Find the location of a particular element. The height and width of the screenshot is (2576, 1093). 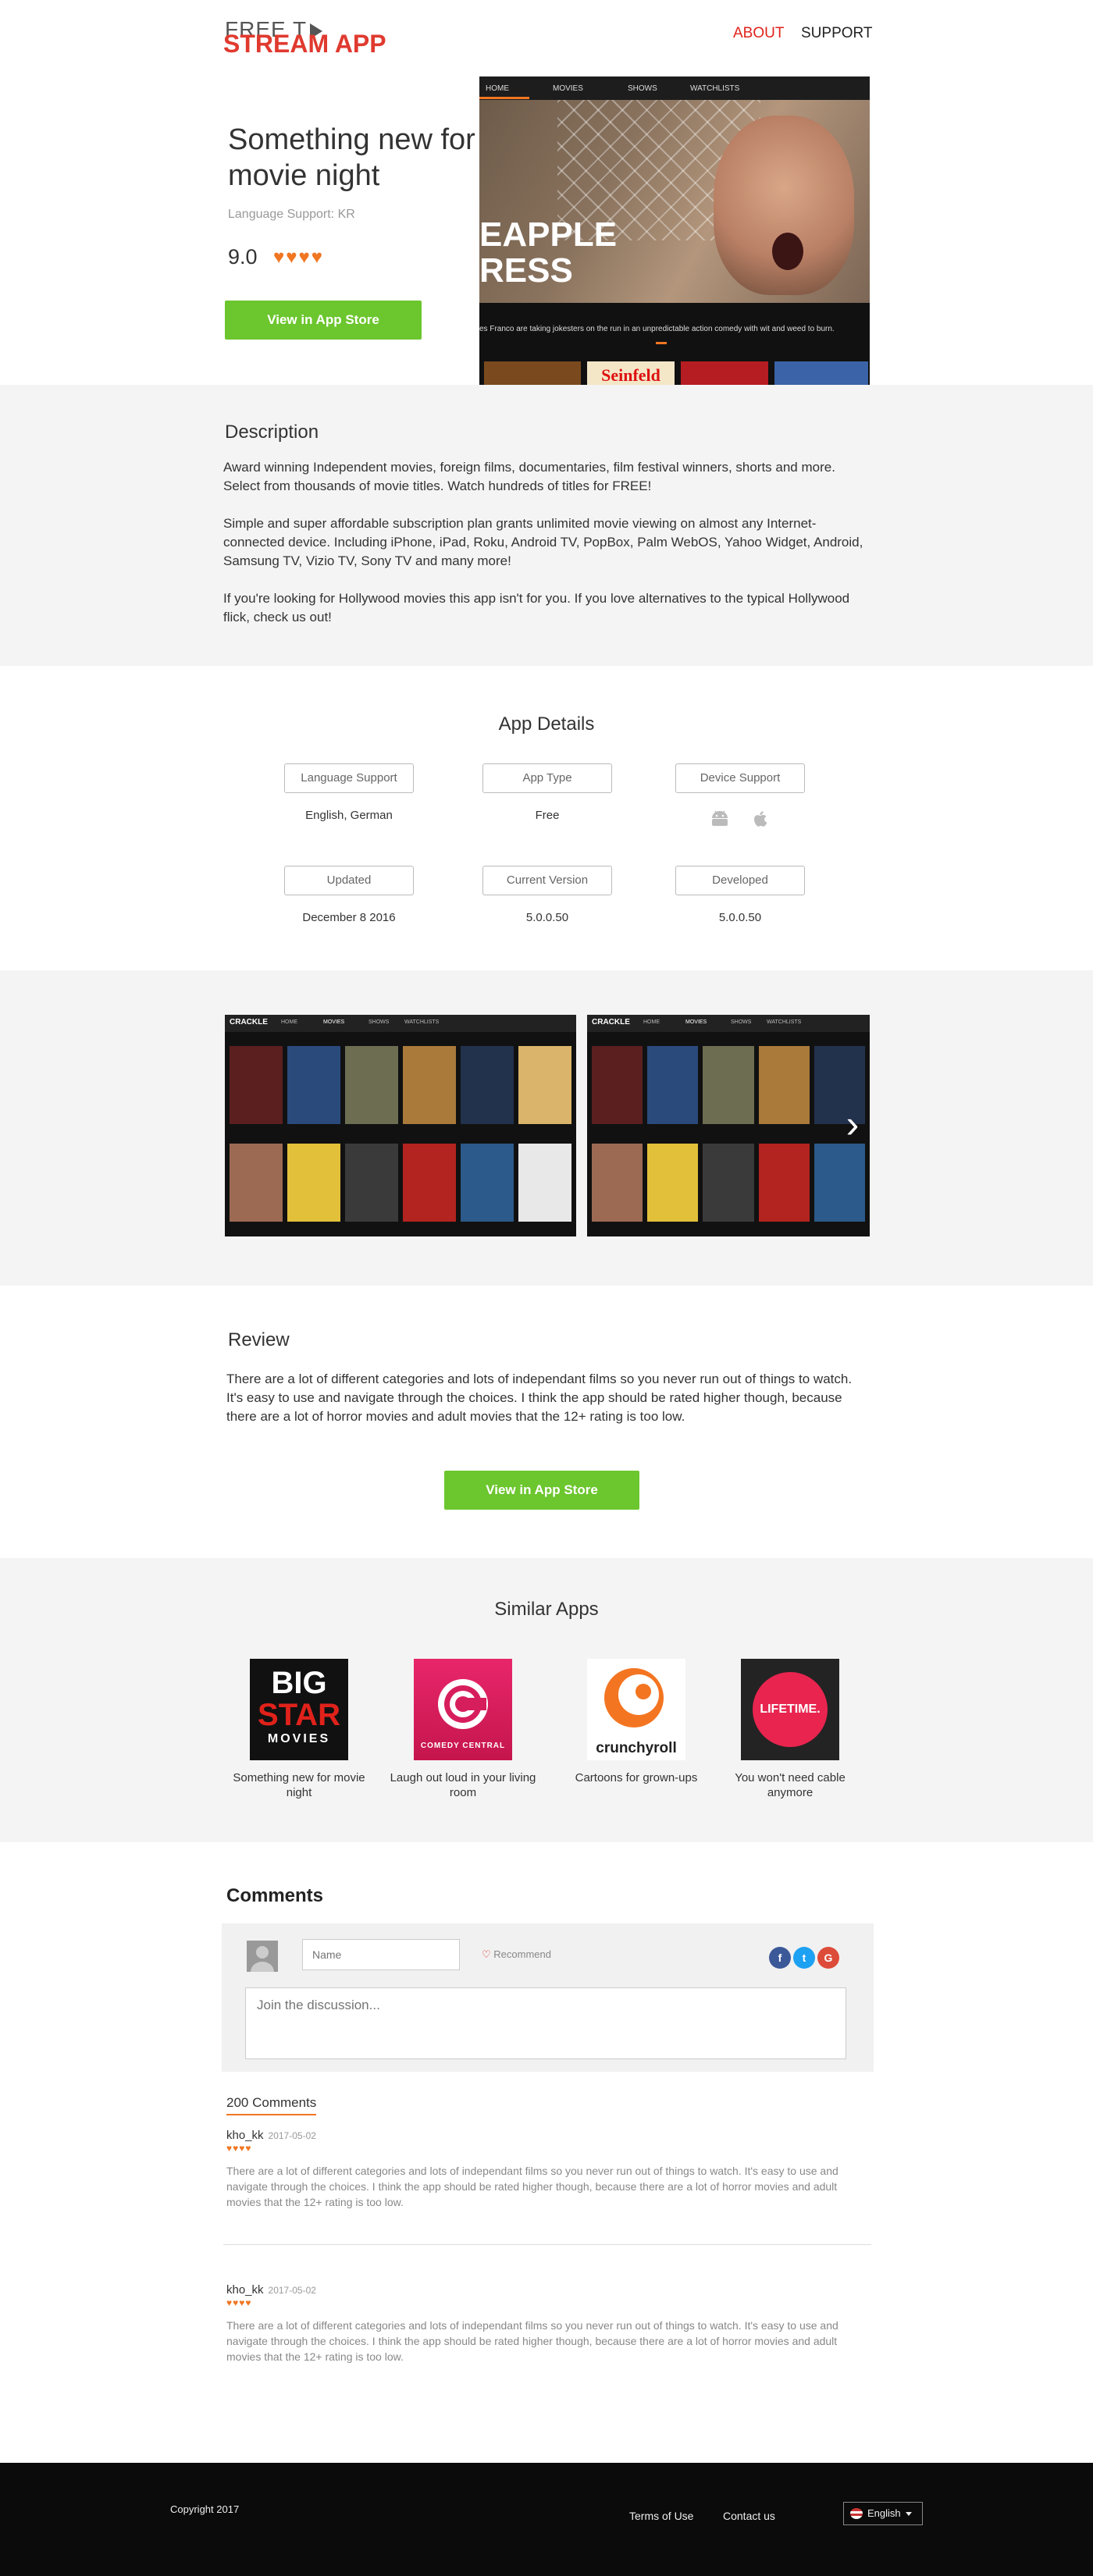

copyright: Copyright 2017 is located at coordinates (205, 2509).